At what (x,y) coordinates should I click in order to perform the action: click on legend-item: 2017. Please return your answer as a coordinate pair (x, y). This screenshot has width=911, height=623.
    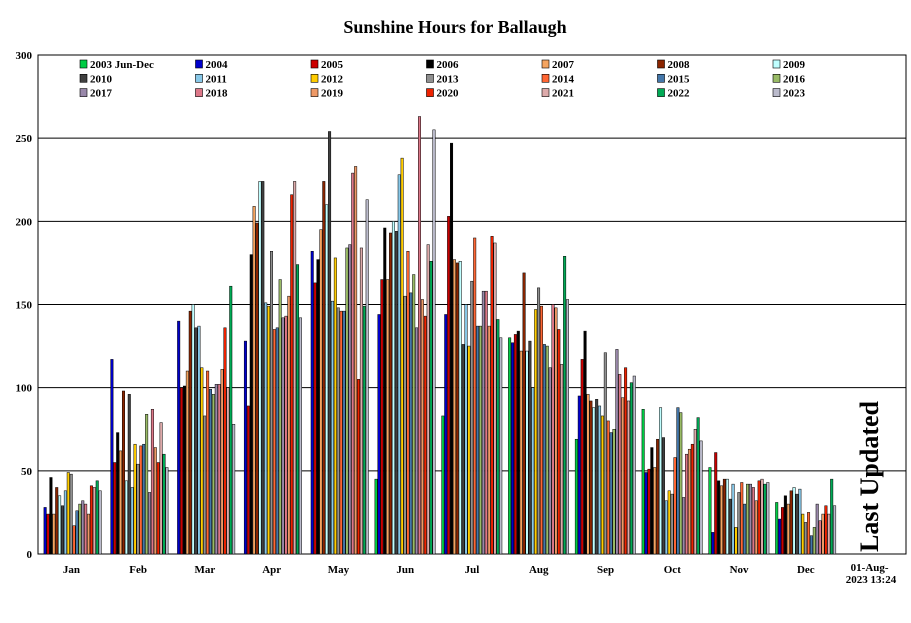
    Looking at the image, I should click on (96, 94).